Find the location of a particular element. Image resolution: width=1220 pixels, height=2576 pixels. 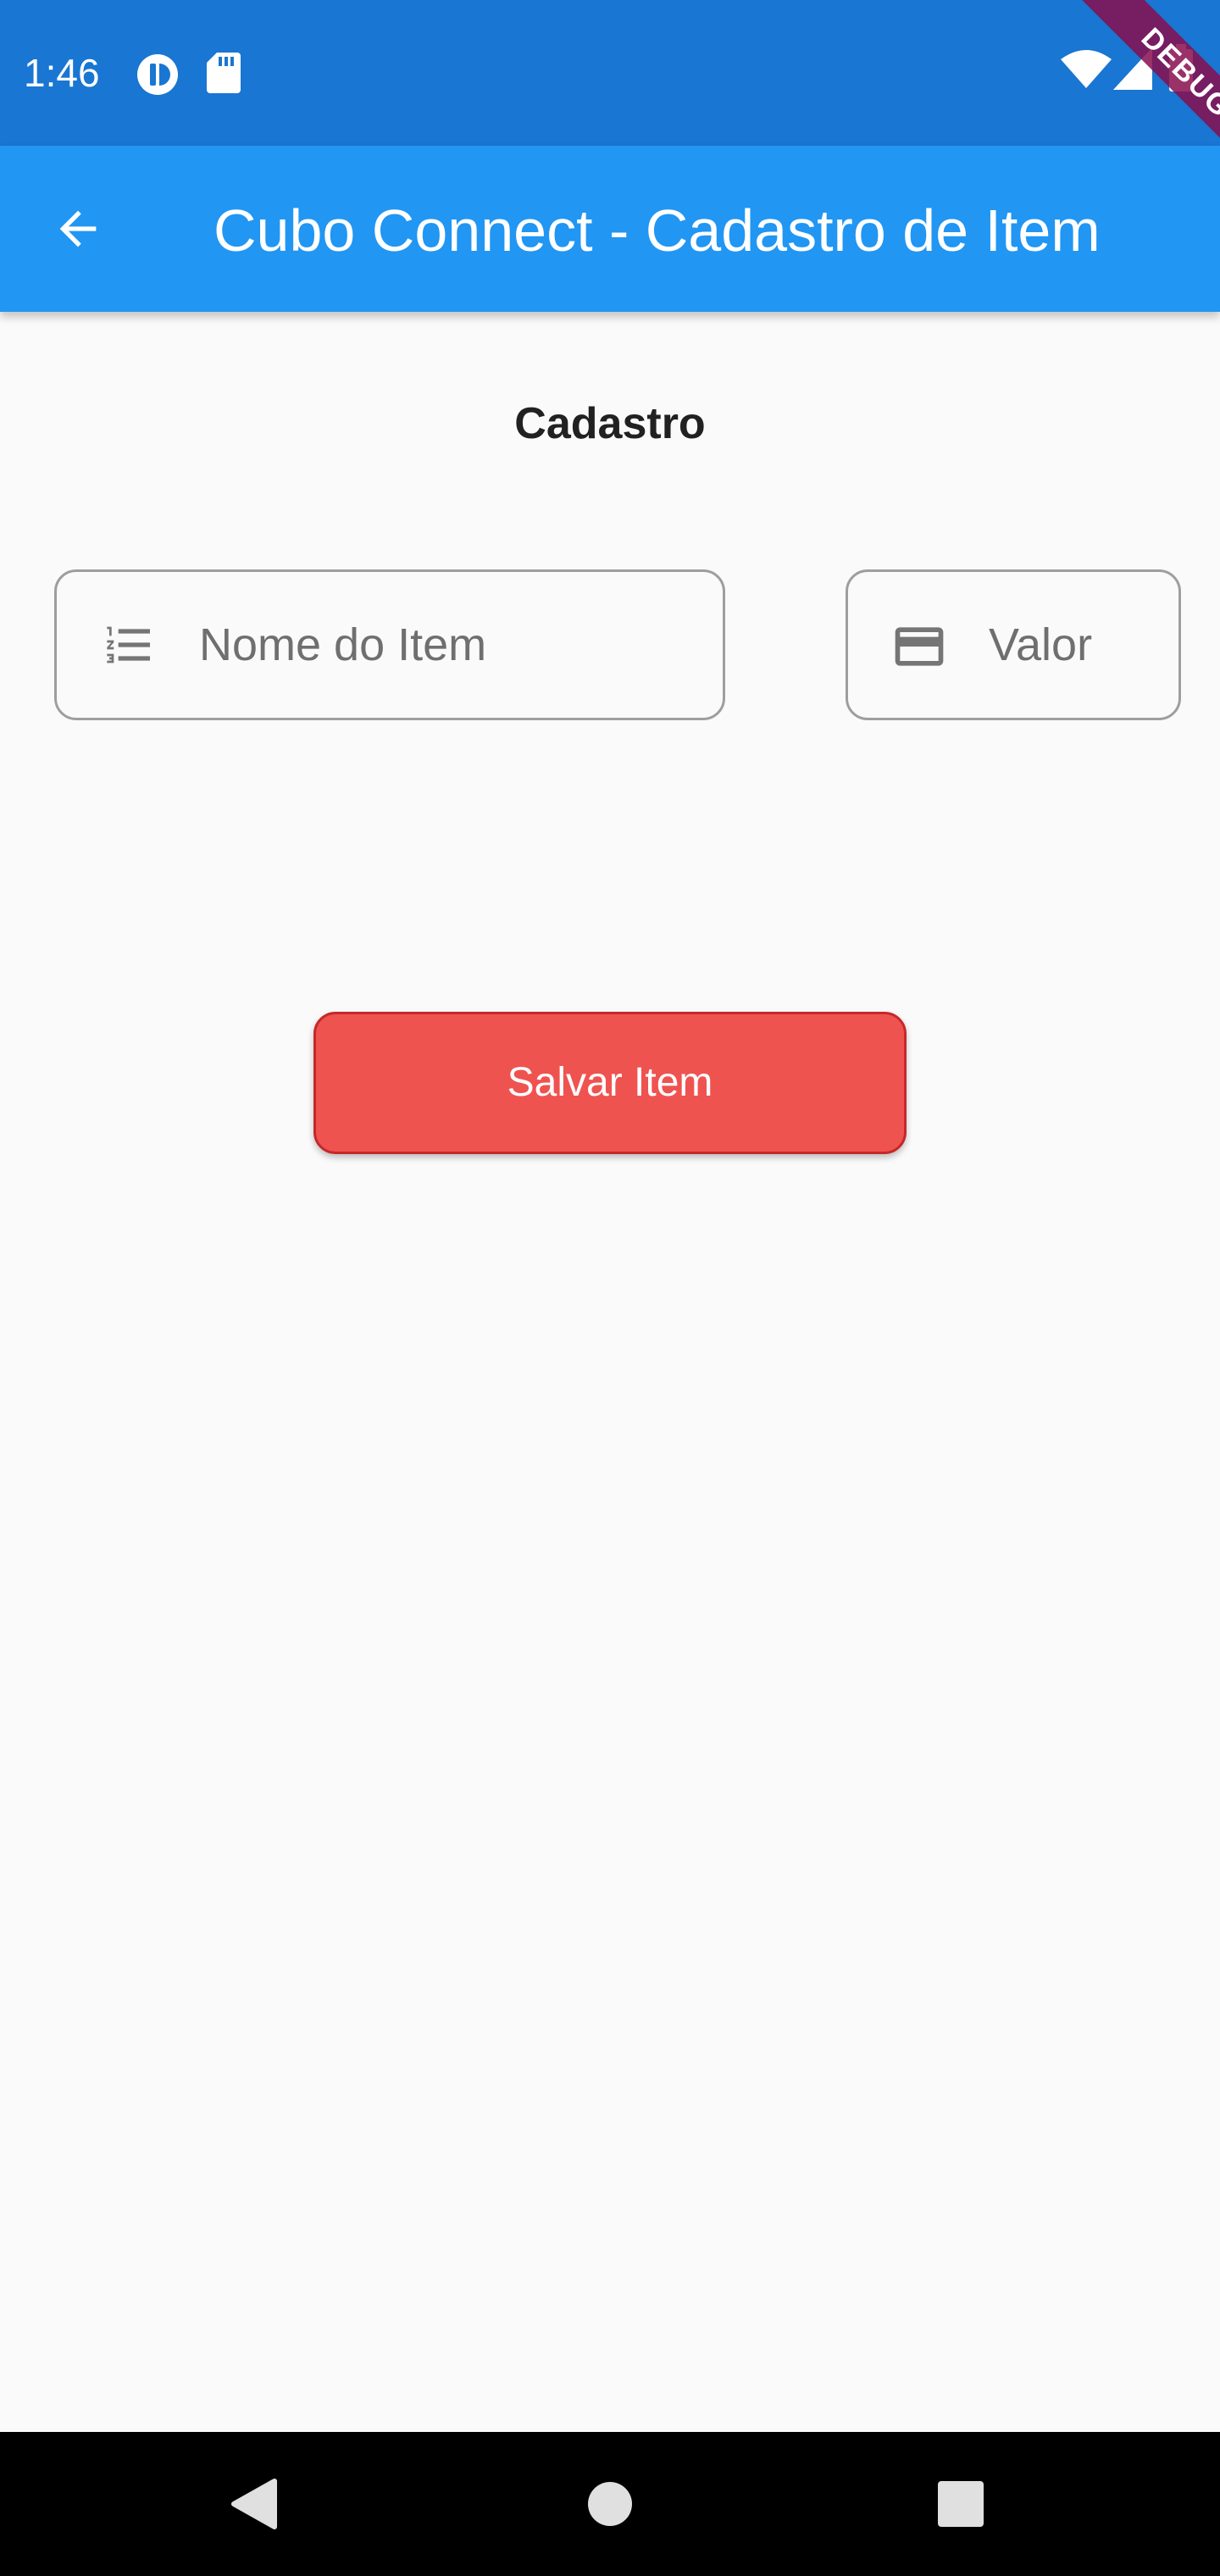

cell-signal-icon is located at coordinates (1132, 68).